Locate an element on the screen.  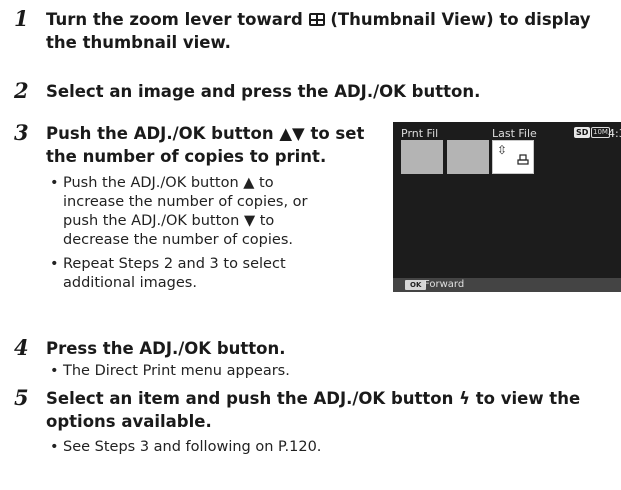
screen-header: Prnt Fil Last File SD 10M 4:3 is located at coordinates (511, 134).